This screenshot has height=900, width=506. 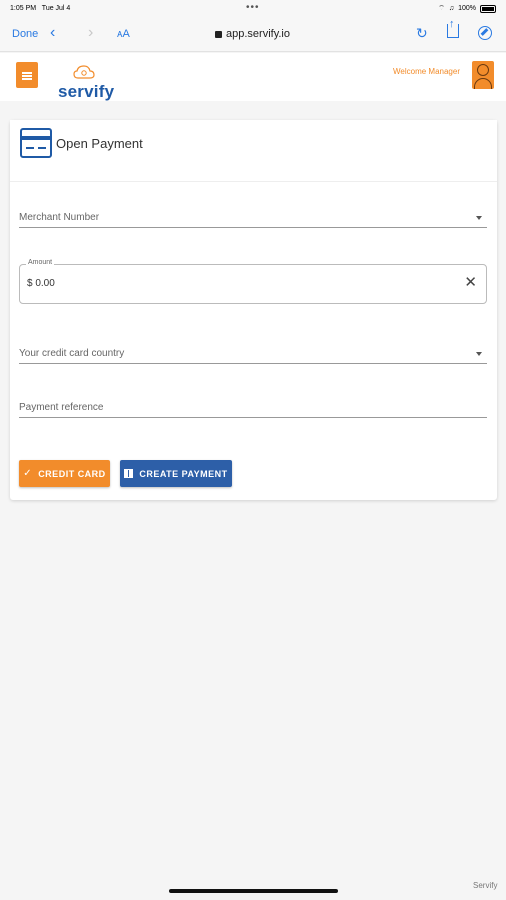 What do you see at coordinates (56, 8) in the screenshot?
I see `date-text: Tue Jul 4` at bounding box center [56, 8].